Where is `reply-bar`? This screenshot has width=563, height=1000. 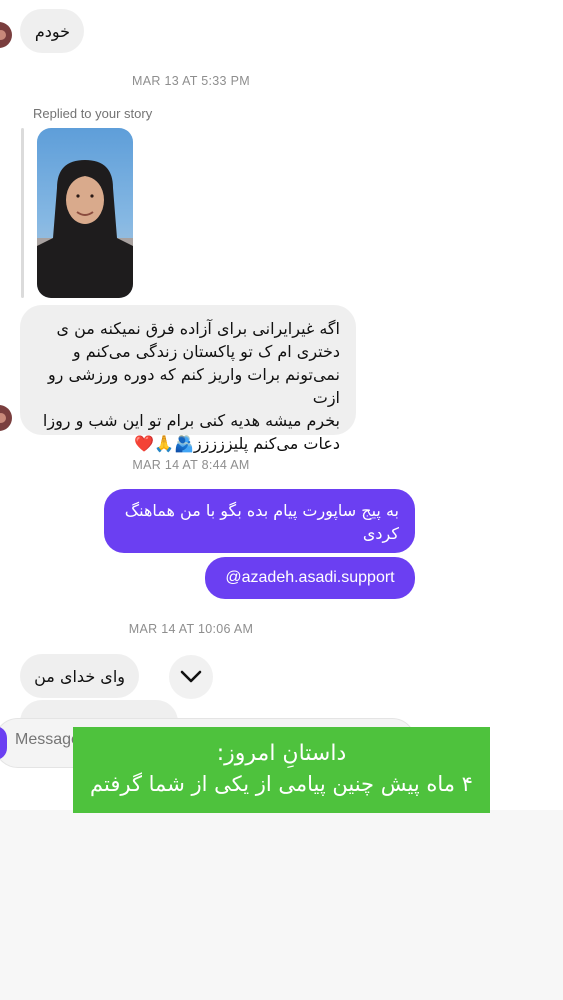
reply-bar is located at coordinates (22, 213).